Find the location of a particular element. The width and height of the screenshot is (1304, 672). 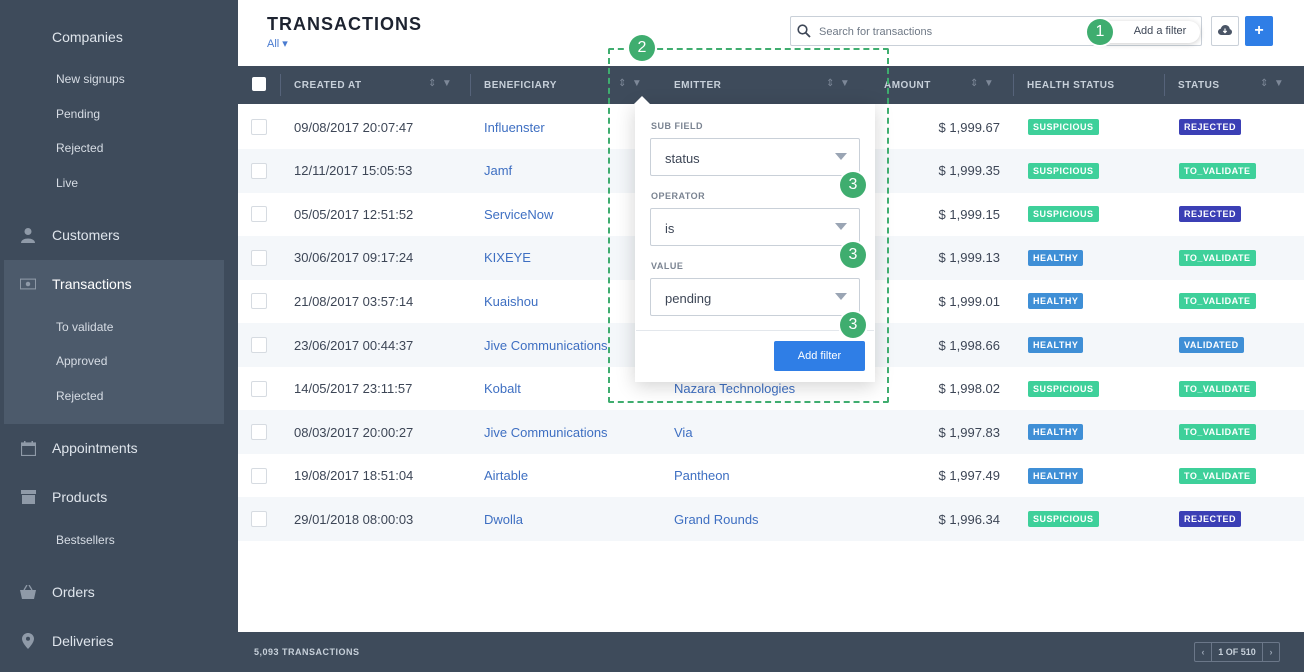

health-status-badge: SUSPICIOUS is located at coordinates (1063, 127).